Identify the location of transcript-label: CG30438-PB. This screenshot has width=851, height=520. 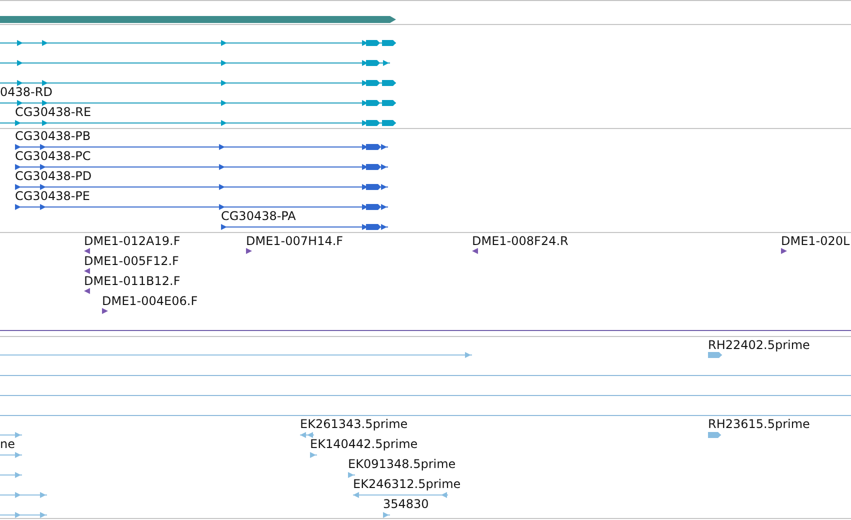
(53, 136).